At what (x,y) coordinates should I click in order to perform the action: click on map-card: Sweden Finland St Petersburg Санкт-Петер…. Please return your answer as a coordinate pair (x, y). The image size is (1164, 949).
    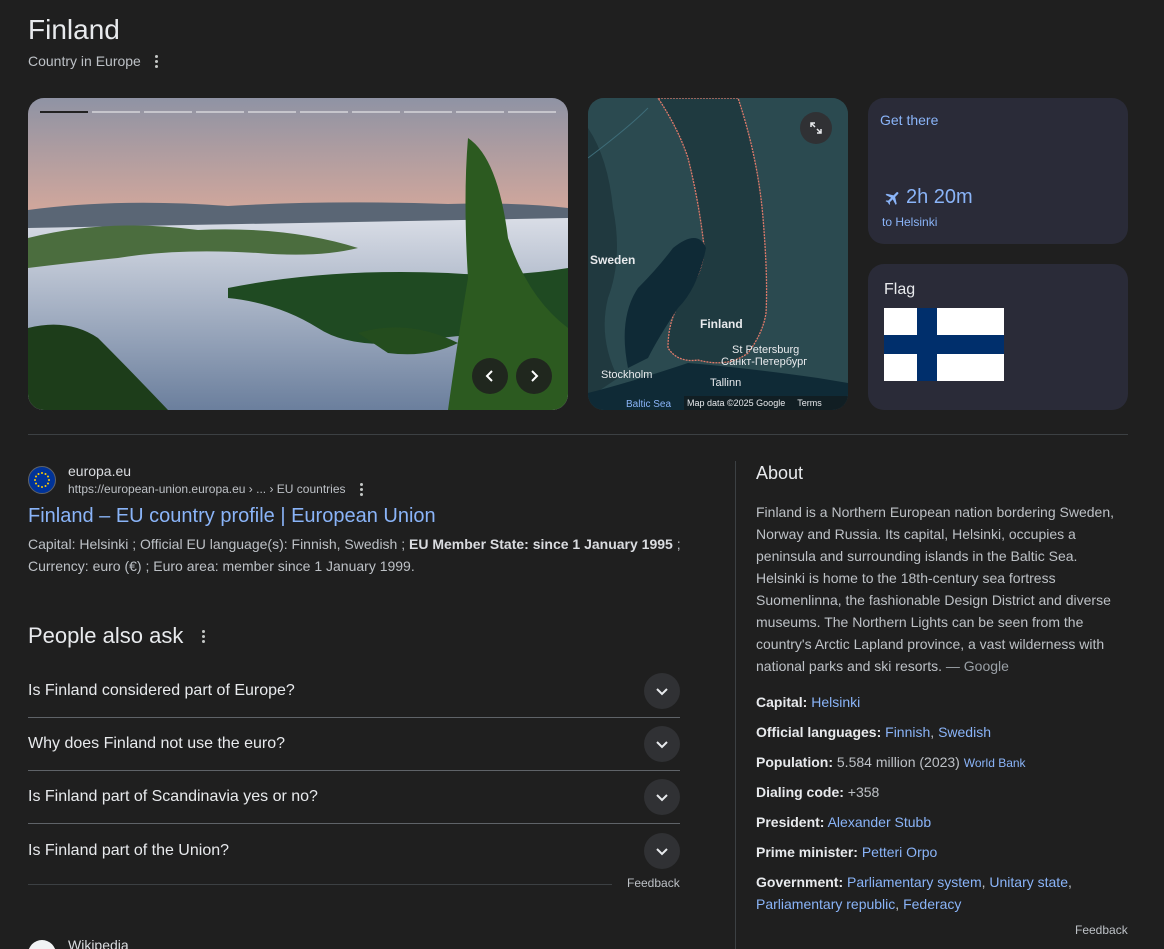
    Looking at the image, I should click on (718, 254).